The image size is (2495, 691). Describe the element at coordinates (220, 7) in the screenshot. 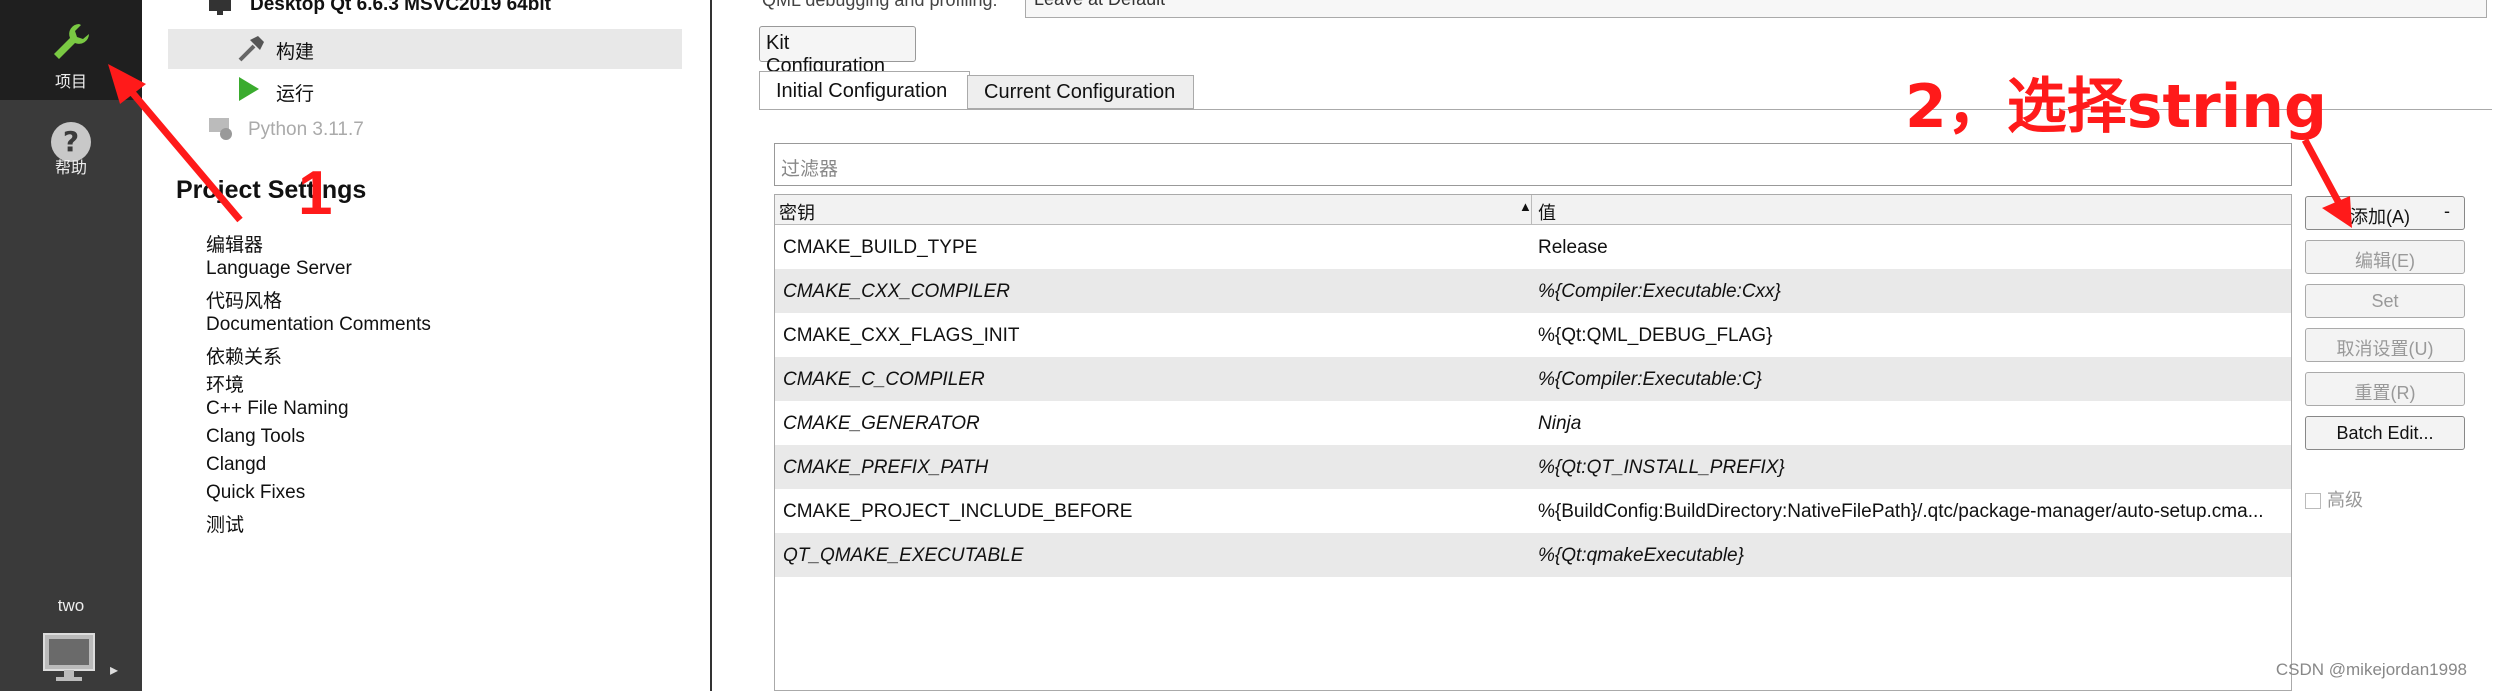

I see `desktop-kit-icon` at that location.